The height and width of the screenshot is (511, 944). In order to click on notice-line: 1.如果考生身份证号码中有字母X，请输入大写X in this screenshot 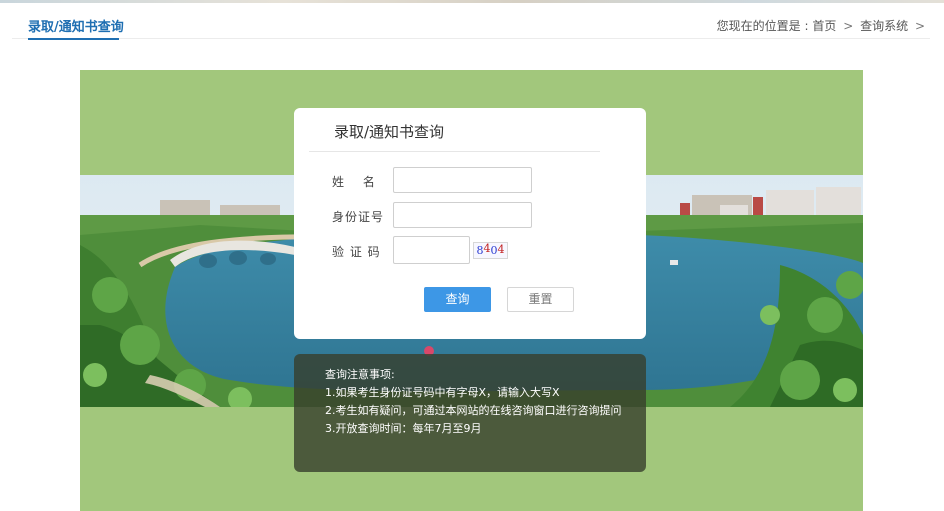, I will do `click(442, 392)`.